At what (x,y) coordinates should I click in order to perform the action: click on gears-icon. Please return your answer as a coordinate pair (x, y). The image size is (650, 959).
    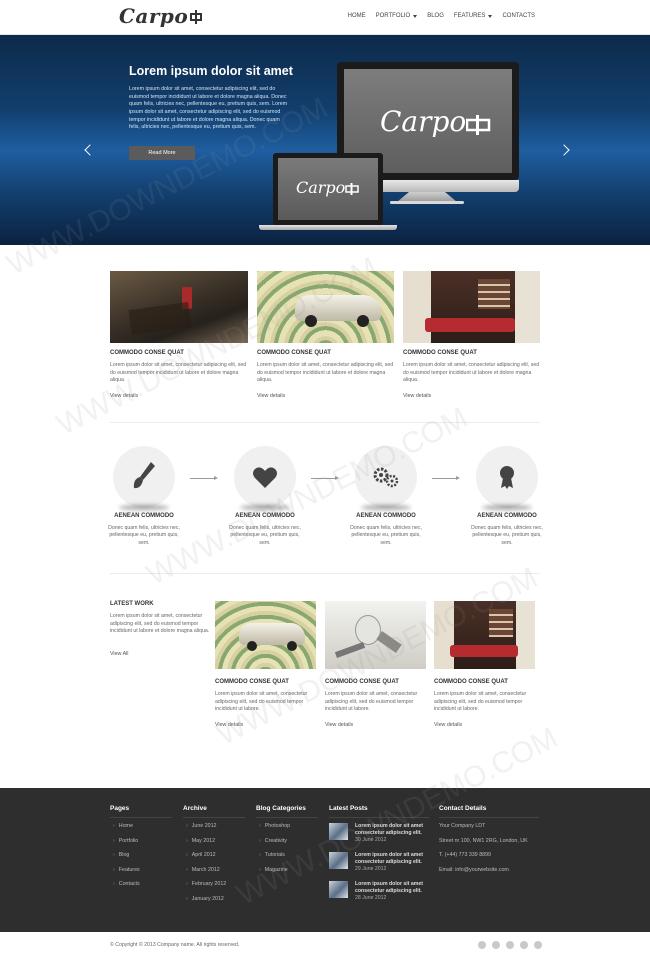
    Looking at the image, I should click on (386, 477).